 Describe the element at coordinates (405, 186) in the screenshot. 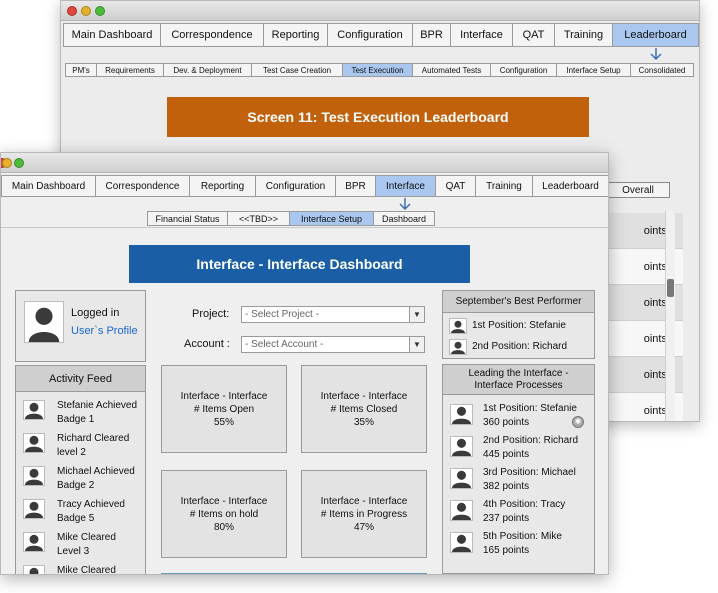

I see `nav-interface: Interface` at that location.